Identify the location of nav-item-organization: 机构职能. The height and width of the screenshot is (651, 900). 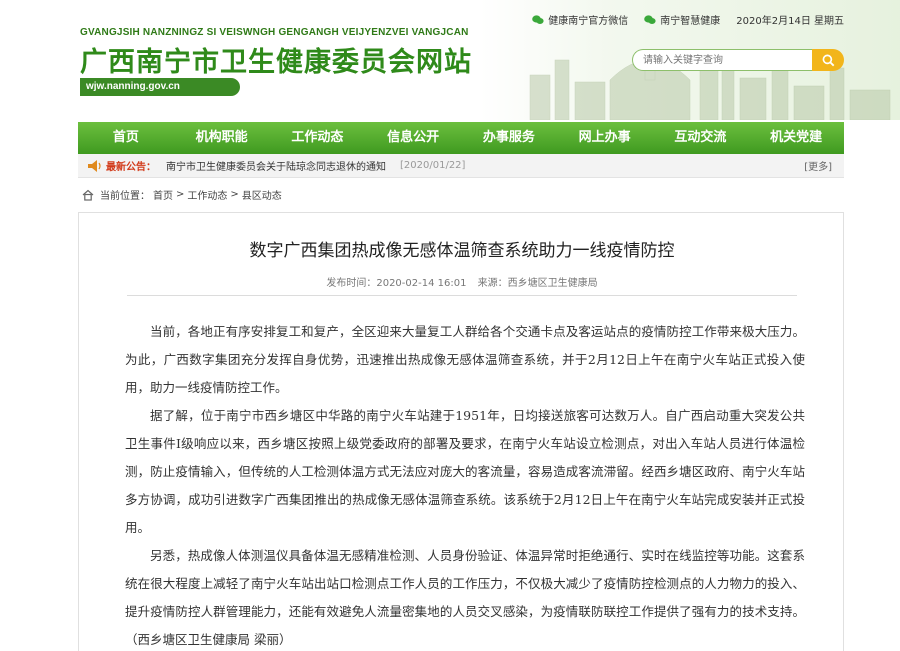
(222, 138).